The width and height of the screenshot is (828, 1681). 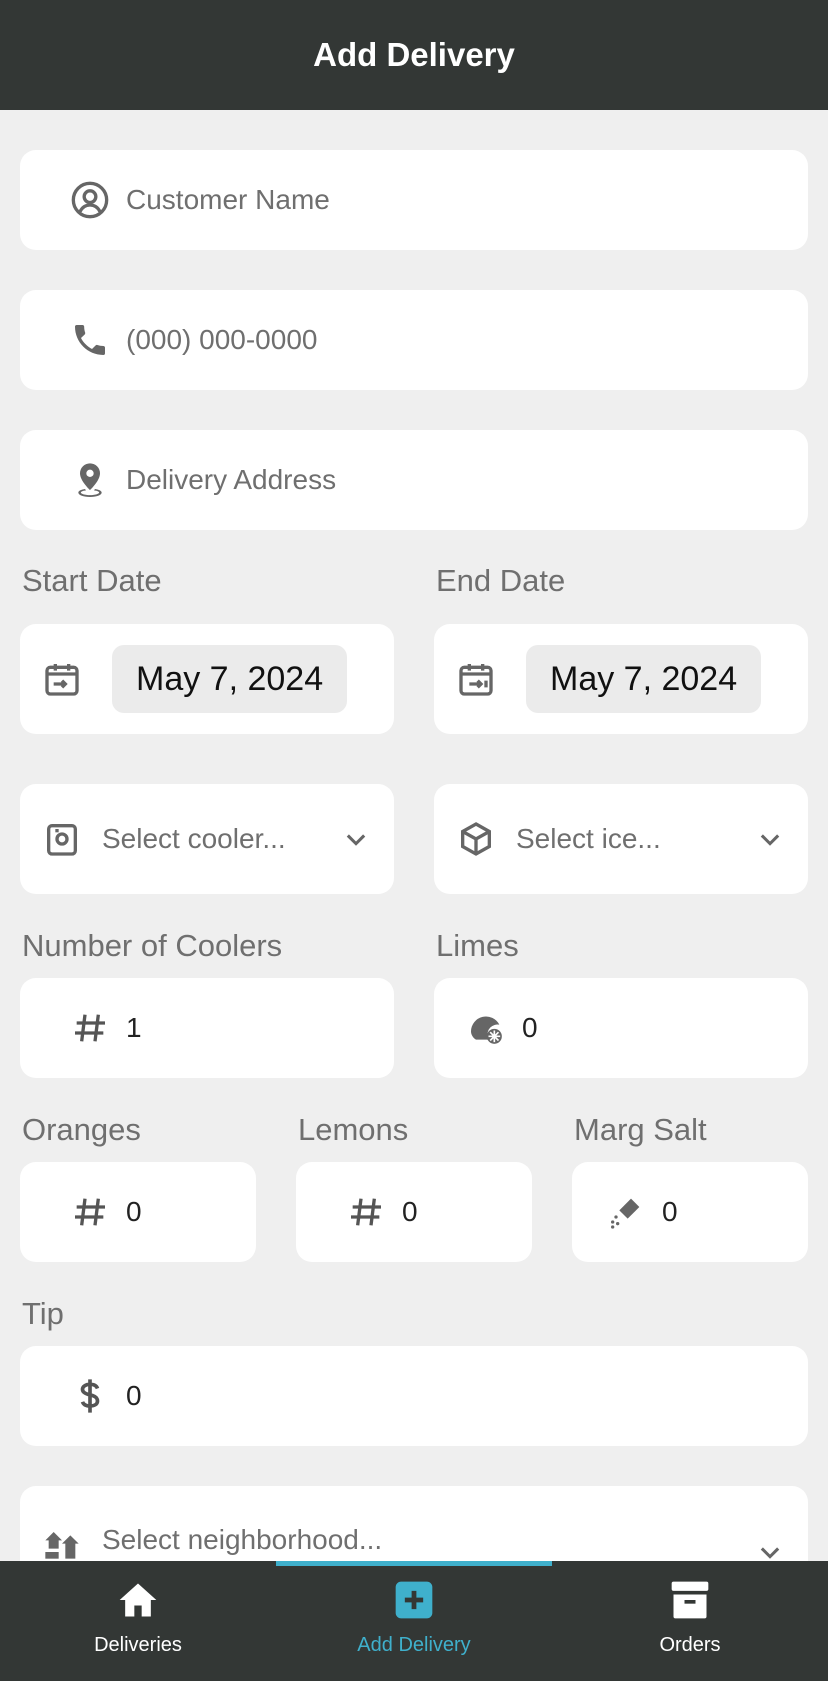 I want to click on num-coolers-value: 1, so click(x=134, y=1027).